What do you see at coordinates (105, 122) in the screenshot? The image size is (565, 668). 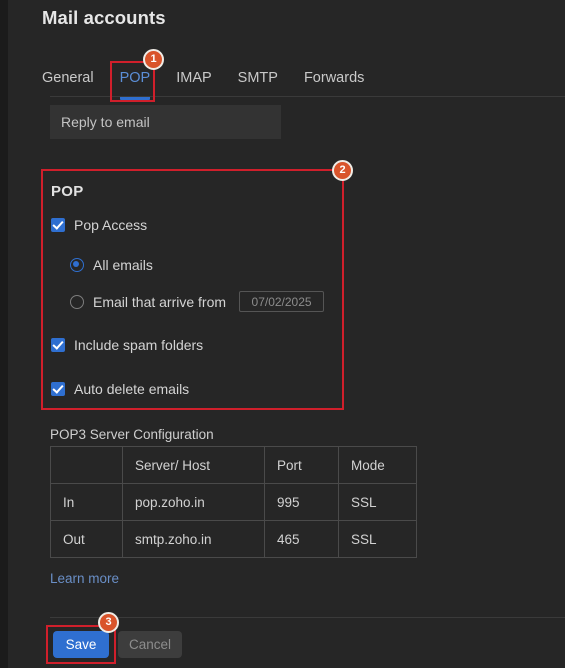 I see `reply-to-email-label: Reply to email` at bounding box center [105, 122].